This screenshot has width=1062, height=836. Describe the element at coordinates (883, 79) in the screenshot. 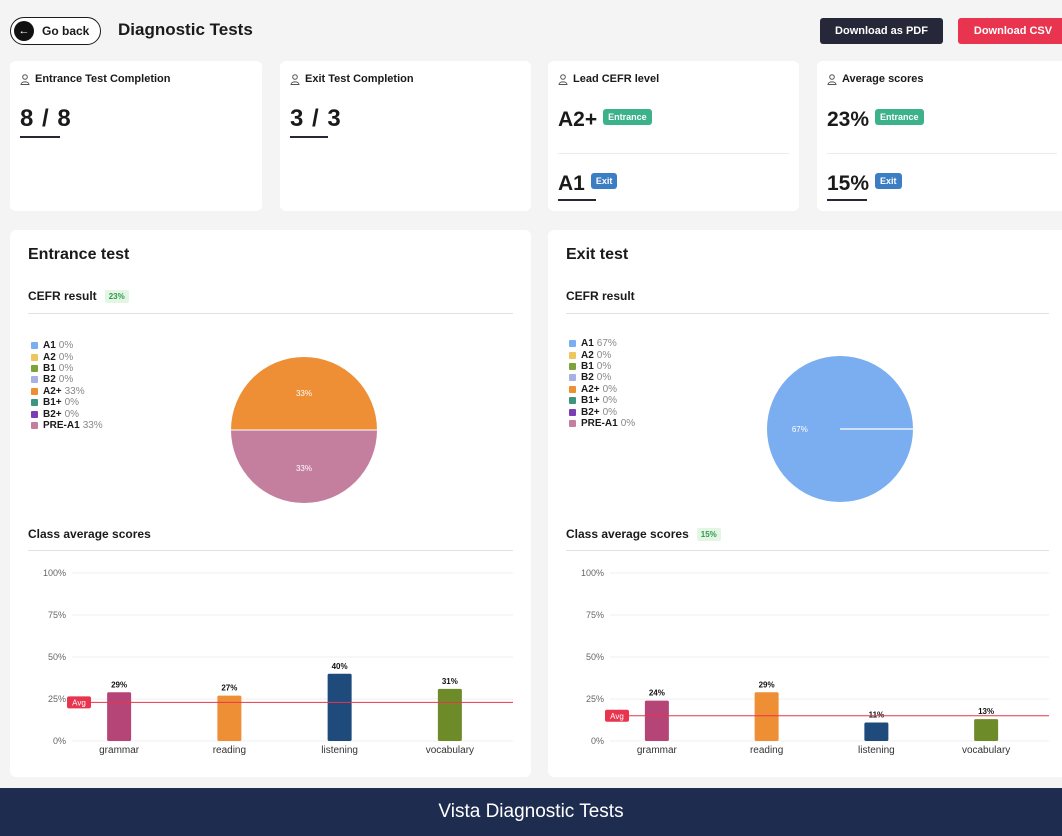

I see `average-scores-title: Average scores` at that location.